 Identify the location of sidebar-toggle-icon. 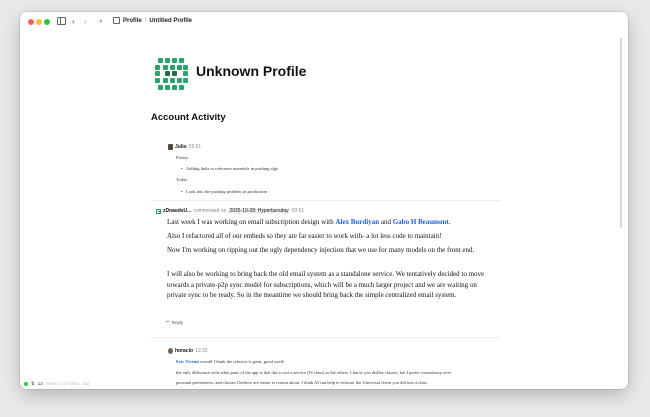
(61, 21).